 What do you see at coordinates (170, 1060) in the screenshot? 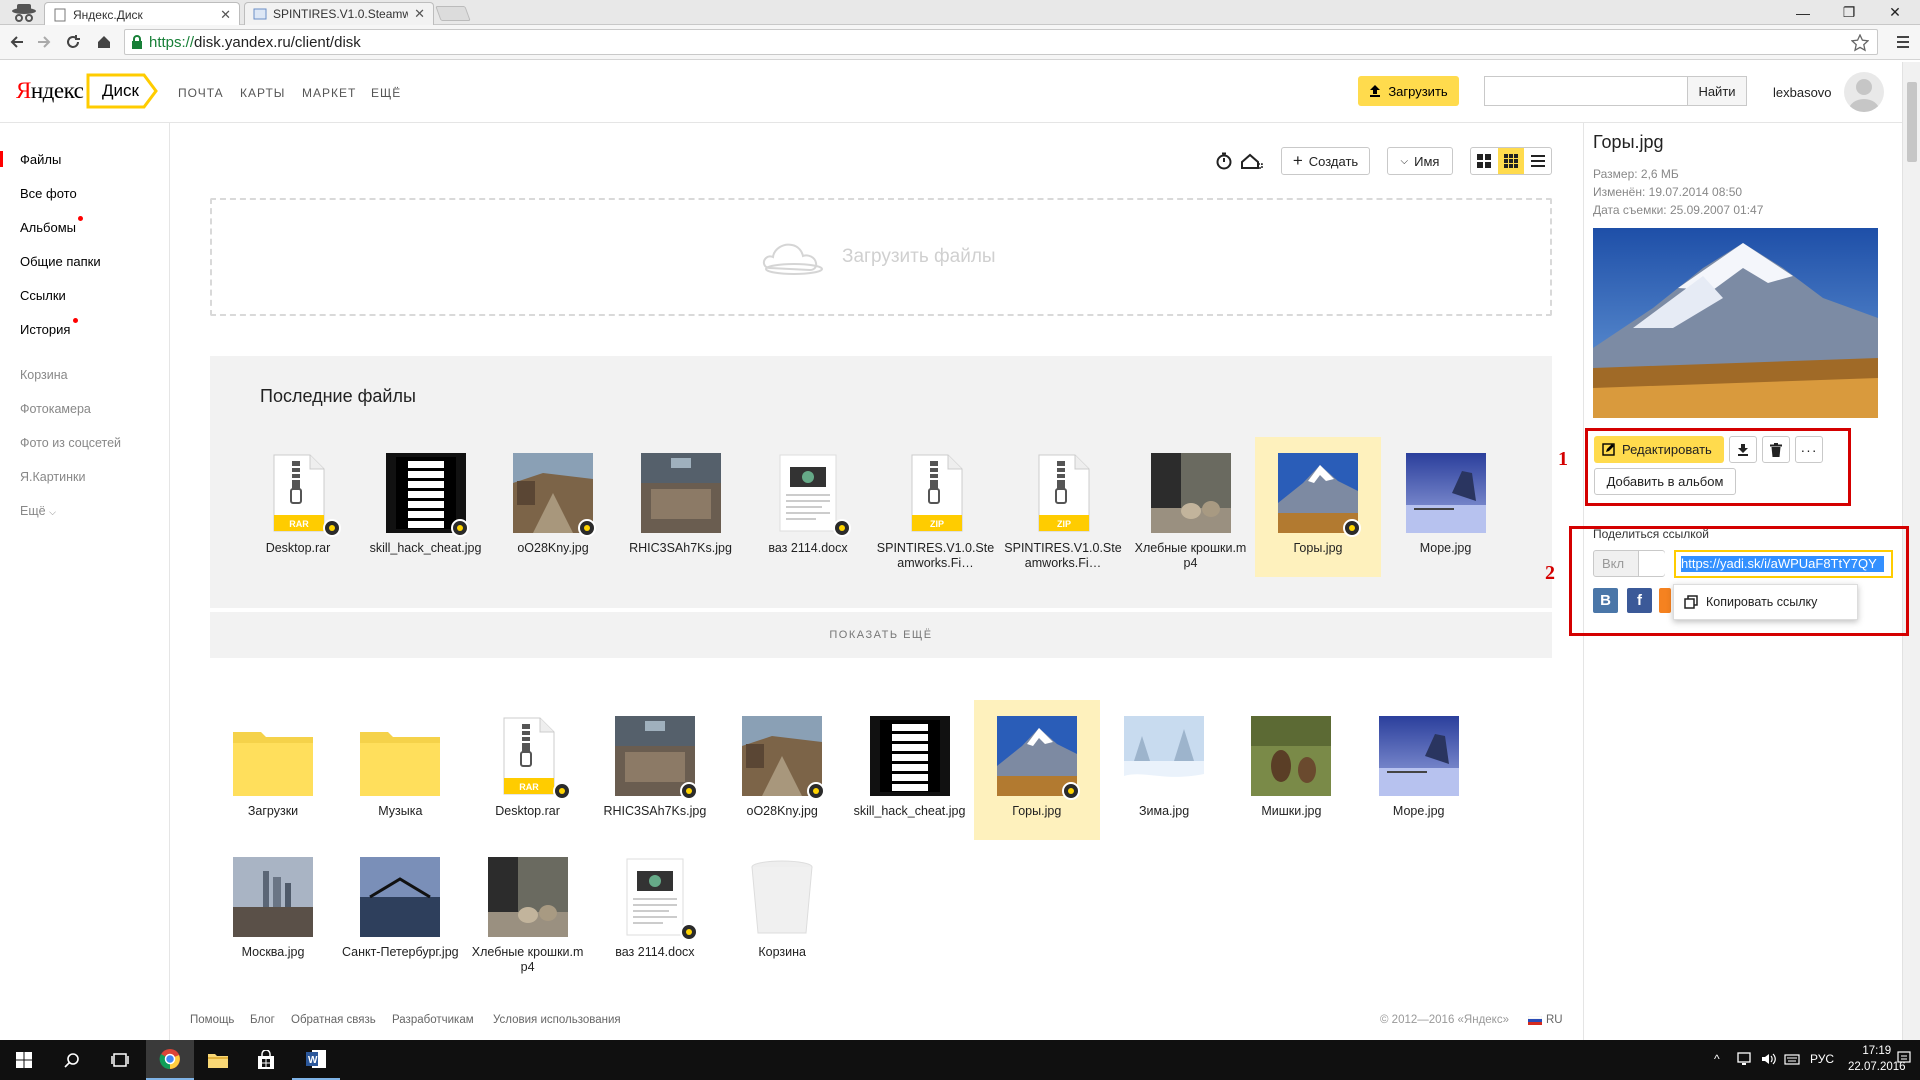
I see `chrome-taskbar-icon` at bounding box center [170, 1060].